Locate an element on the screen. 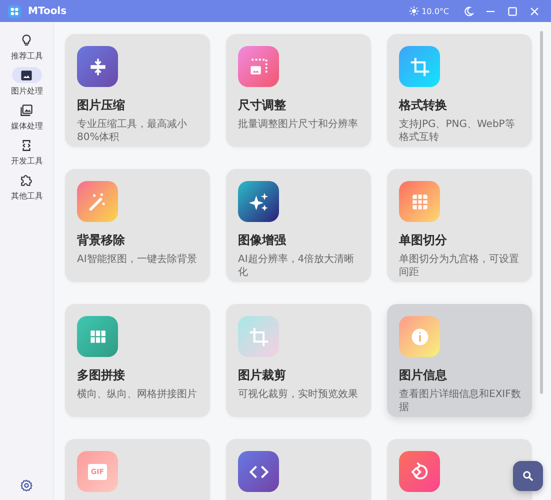 The width and height of the screenshot is (551, 500). search-button is located at coordinates (528, 476).